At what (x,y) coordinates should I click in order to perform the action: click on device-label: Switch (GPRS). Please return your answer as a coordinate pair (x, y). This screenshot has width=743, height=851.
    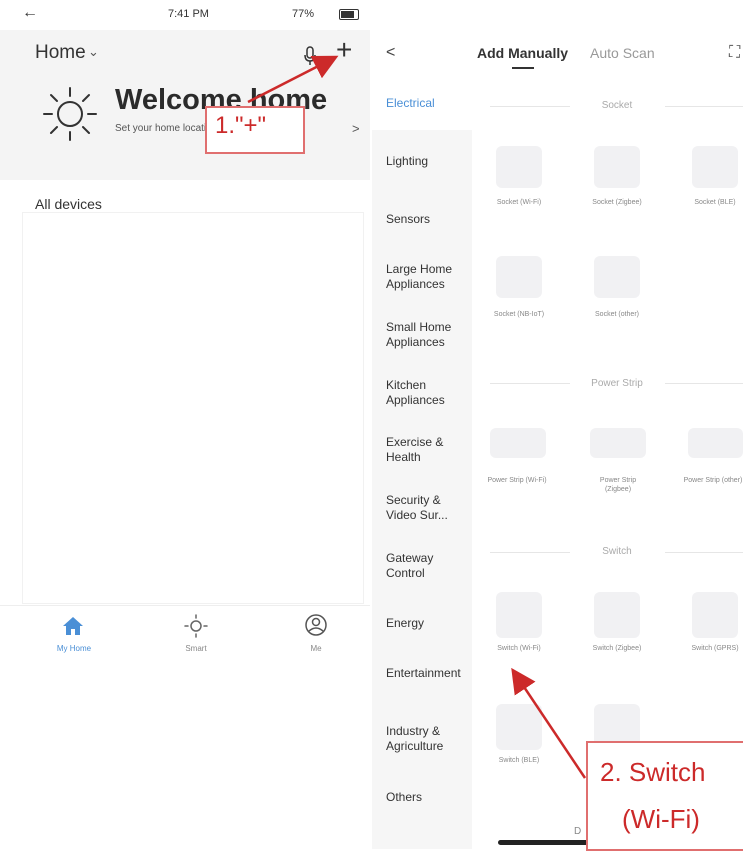
    Looking at the image, I should click on (714, 648).